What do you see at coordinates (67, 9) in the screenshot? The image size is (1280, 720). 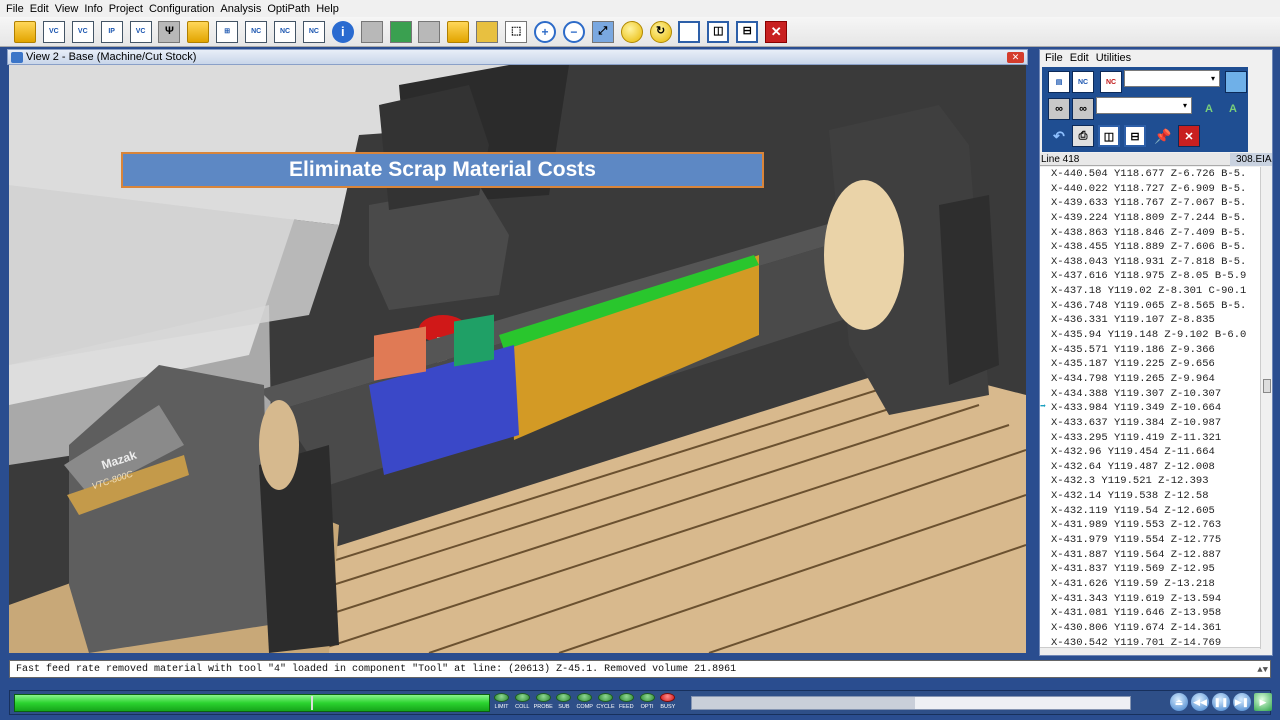 I see `menu-view: View` at bounding box center [67, 9].